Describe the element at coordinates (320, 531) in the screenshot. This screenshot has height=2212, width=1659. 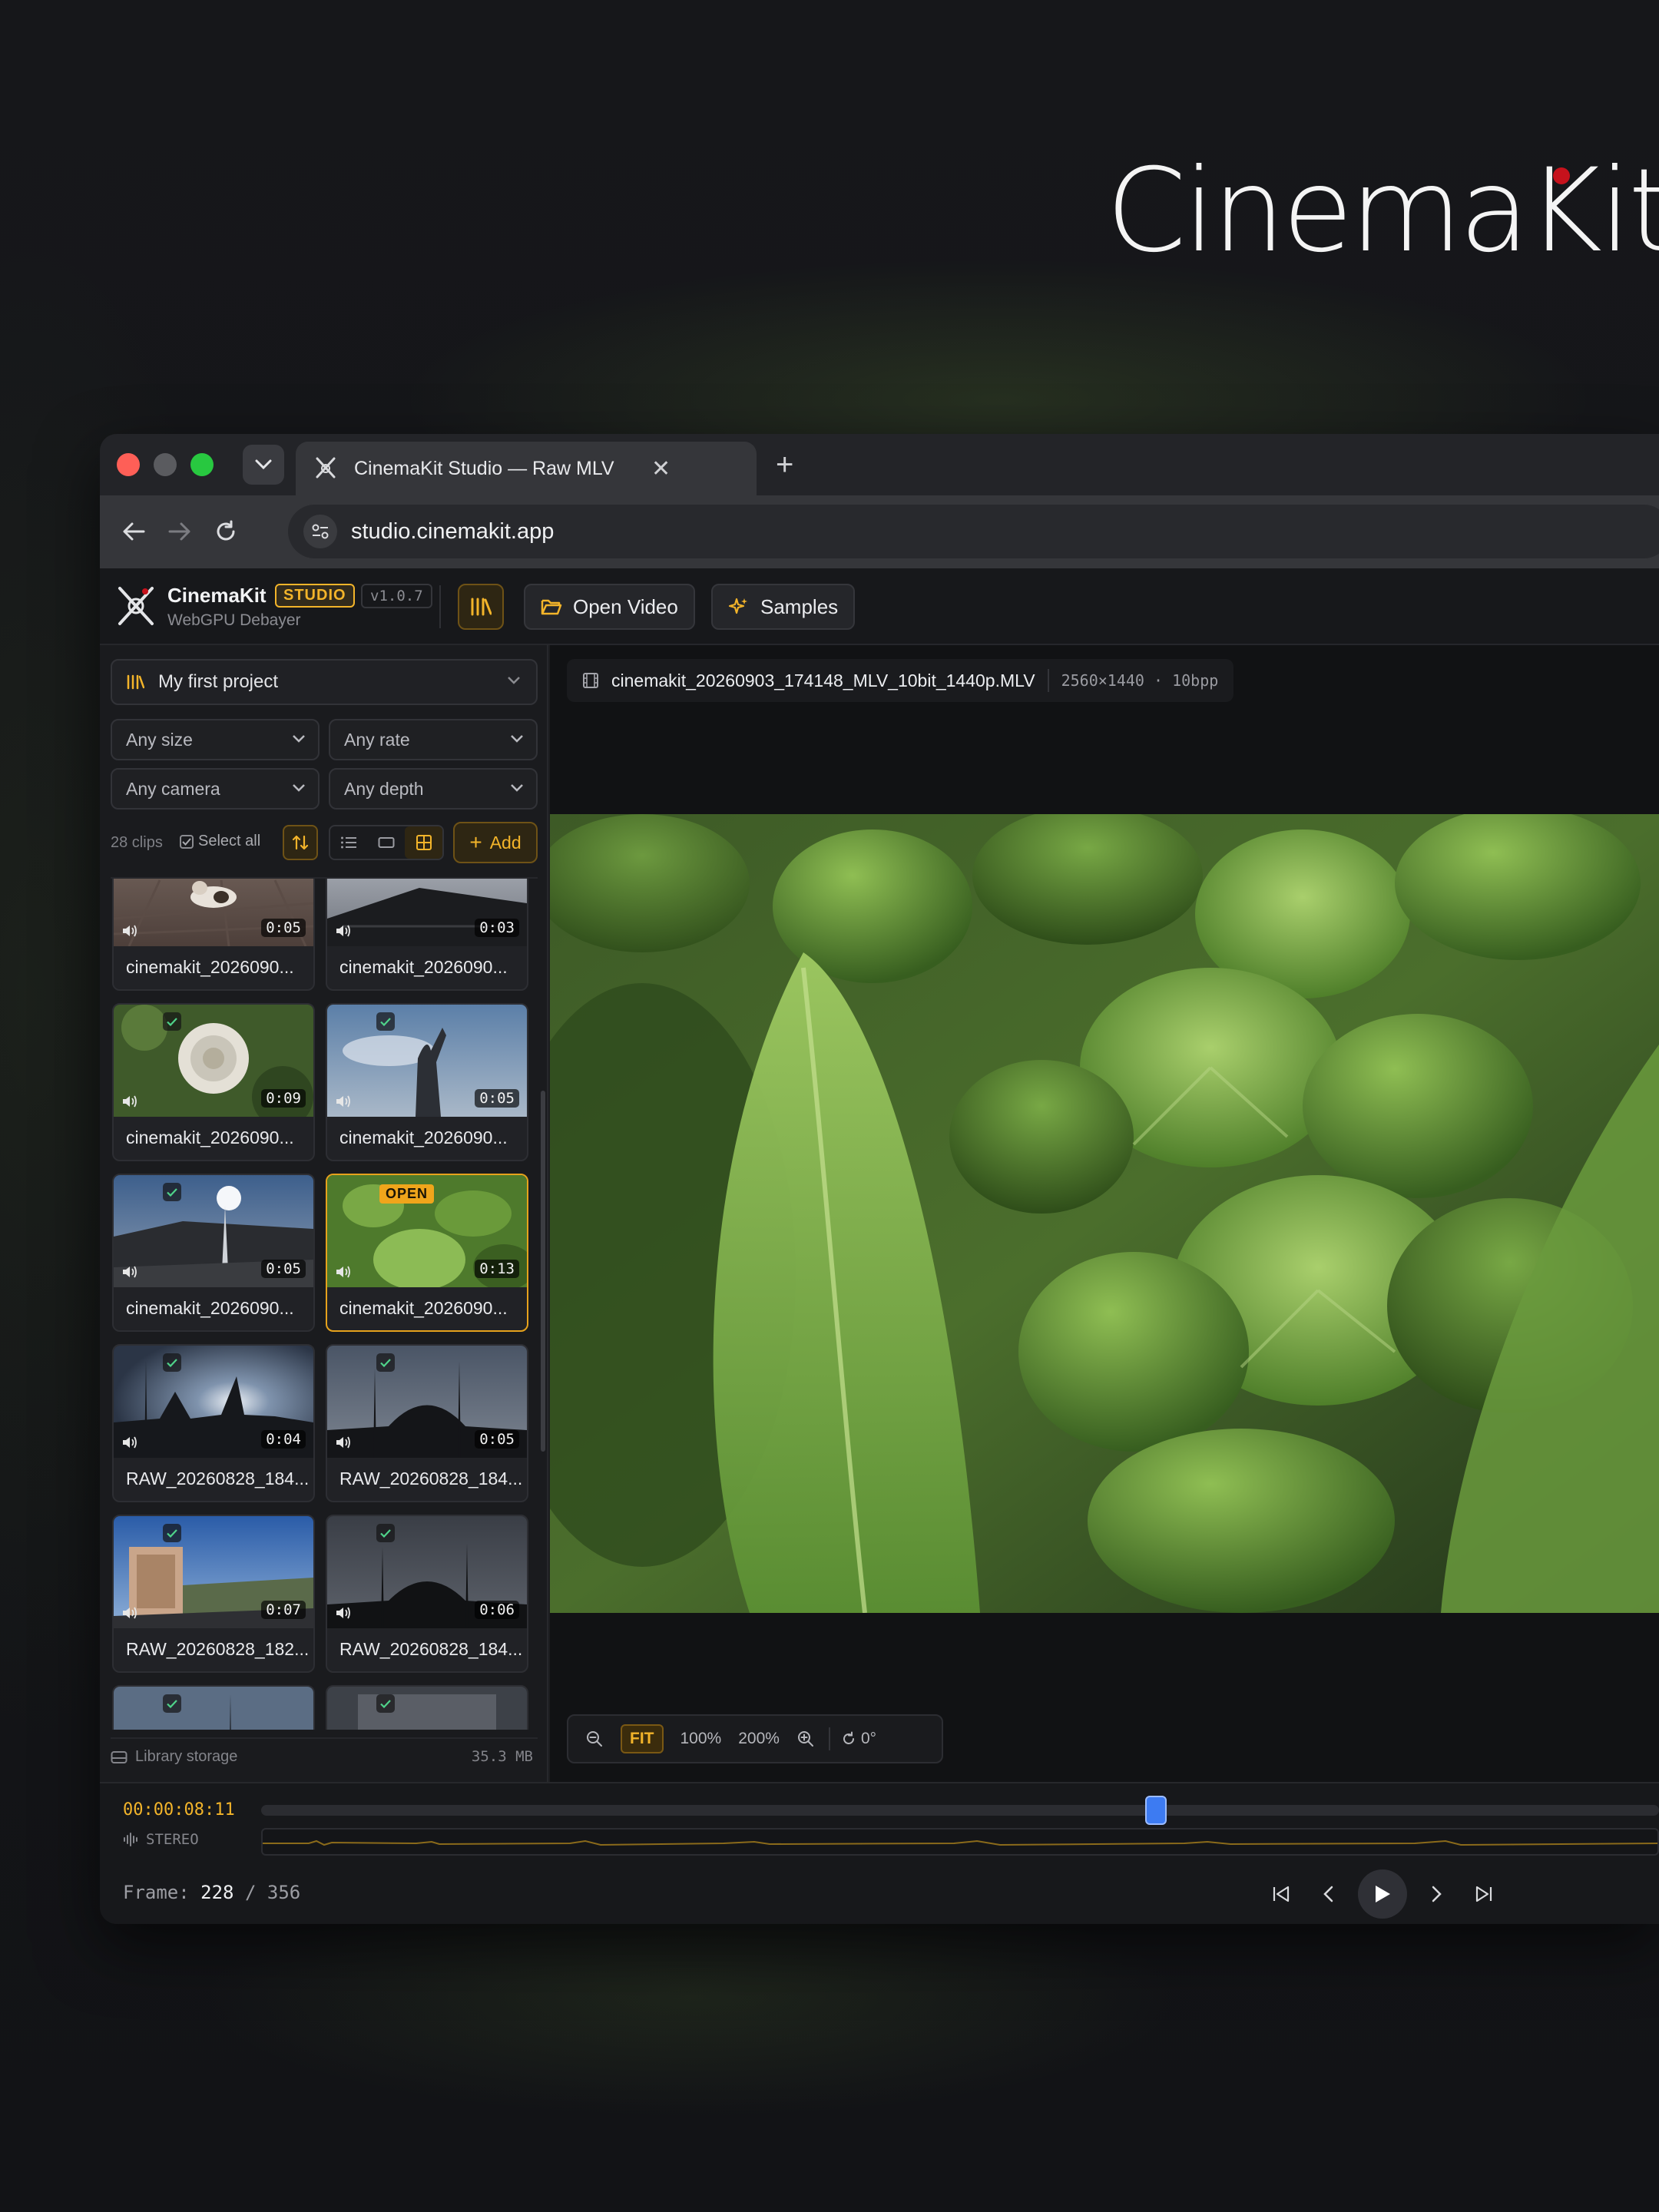
I see `site-settings-icon` at that location.